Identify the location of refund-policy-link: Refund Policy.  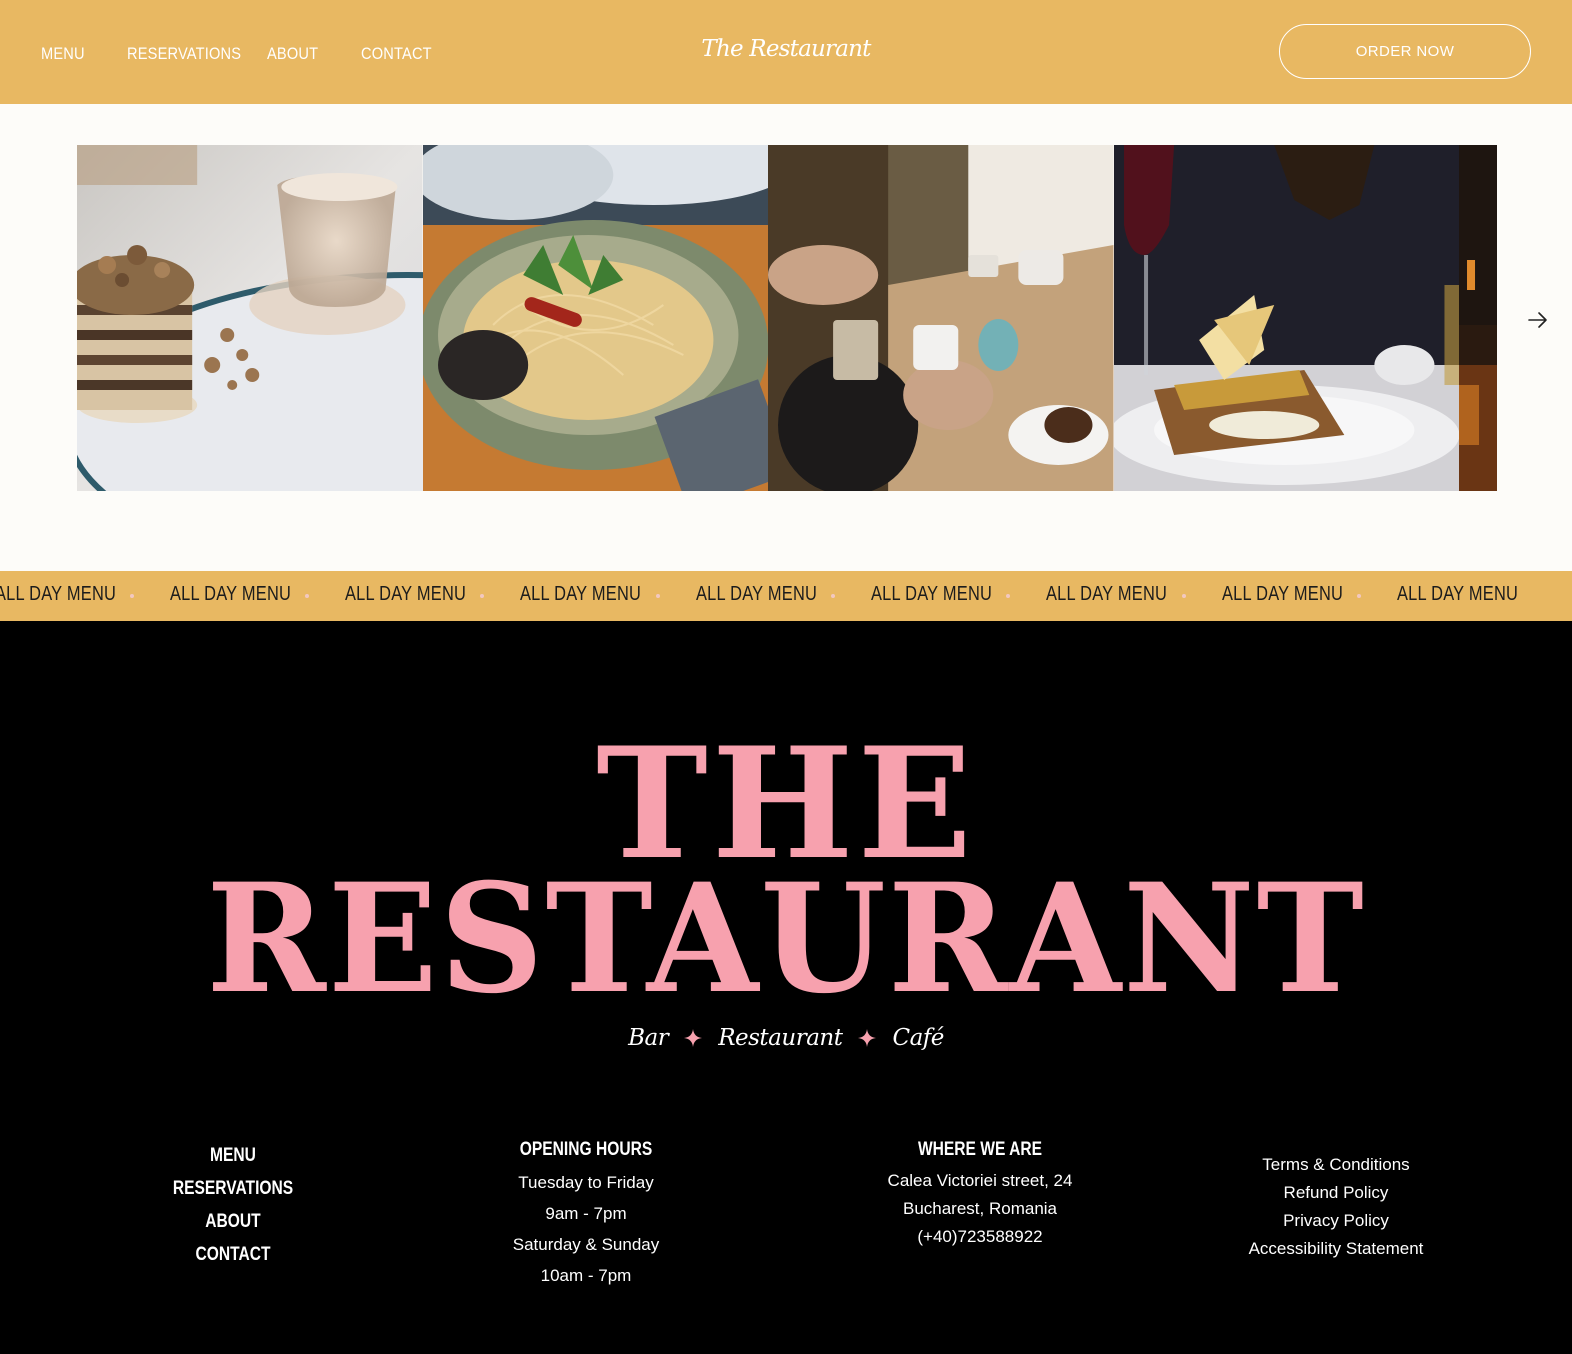
(1336, 1193).